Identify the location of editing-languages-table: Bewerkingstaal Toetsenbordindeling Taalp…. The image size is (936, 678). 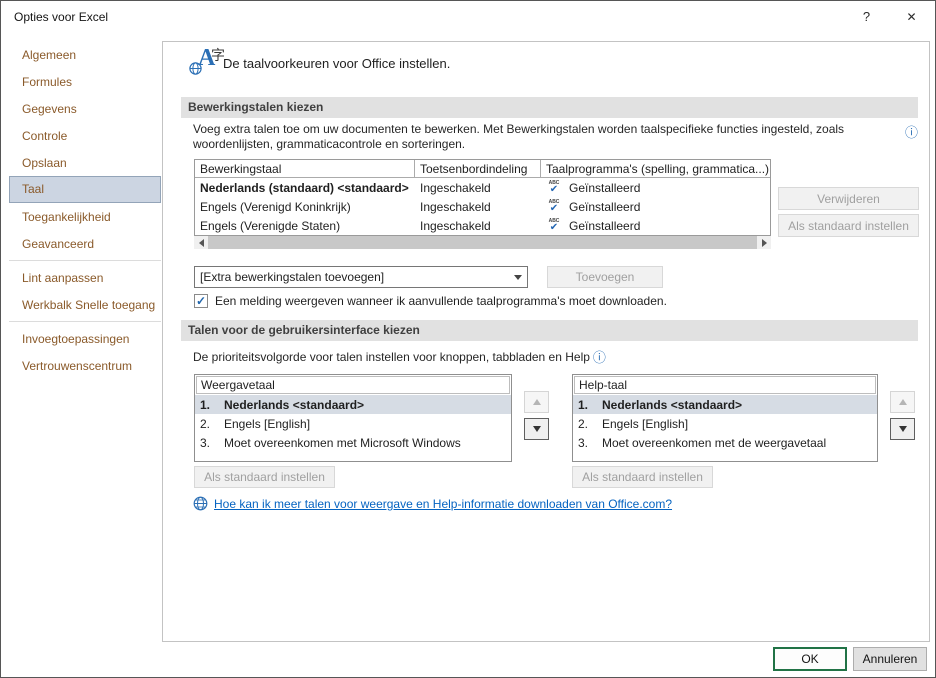
(482, 197).